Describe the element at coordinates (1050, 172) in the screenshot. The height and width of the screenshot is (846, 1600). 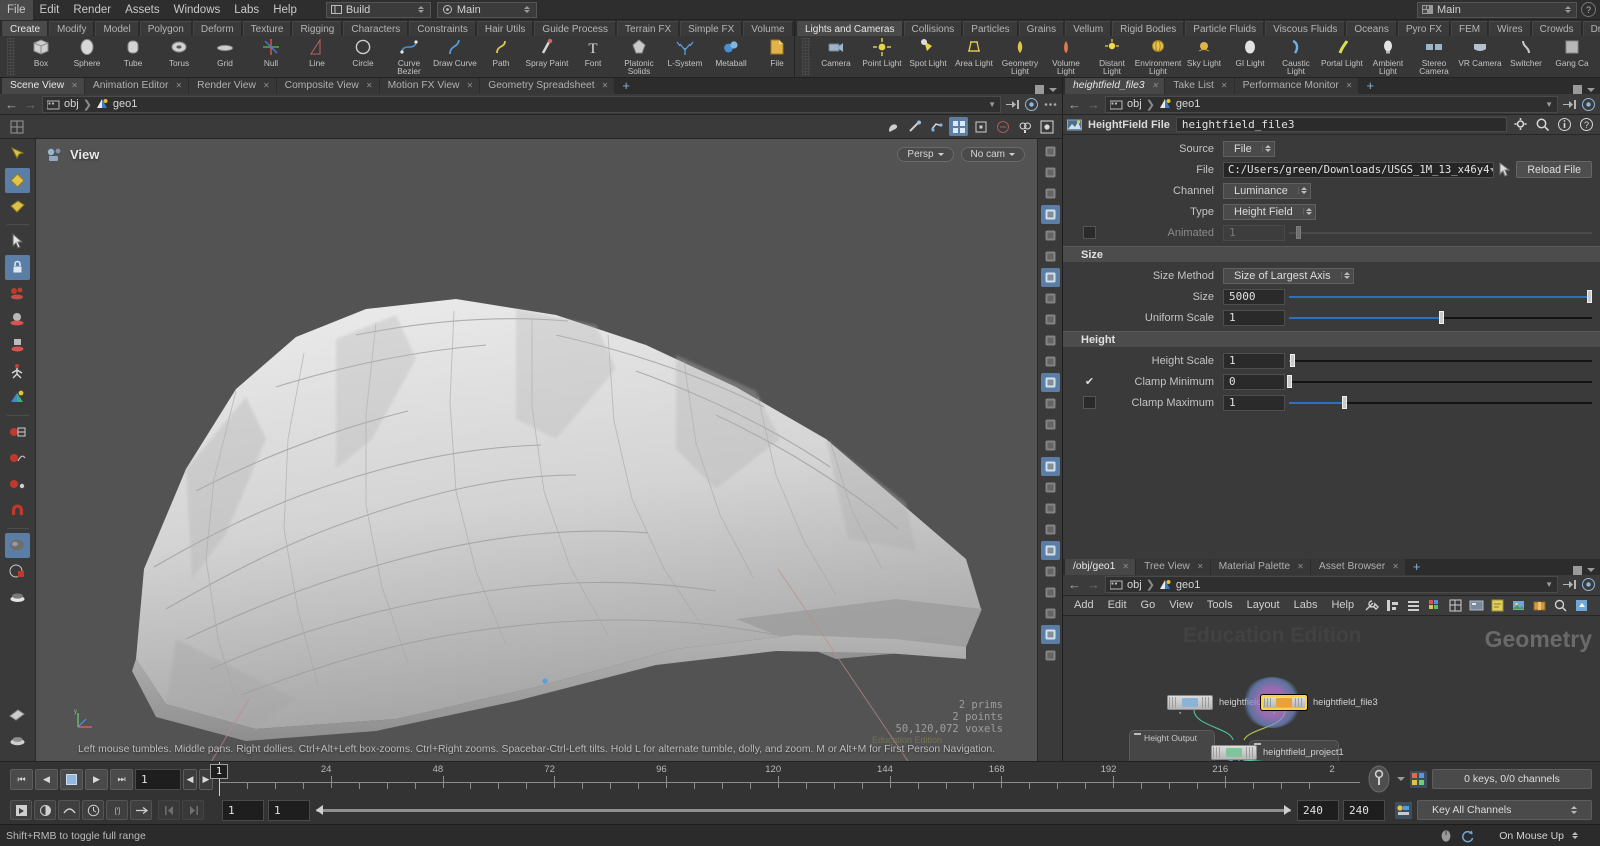
I see `lock-view-icon` at that location.